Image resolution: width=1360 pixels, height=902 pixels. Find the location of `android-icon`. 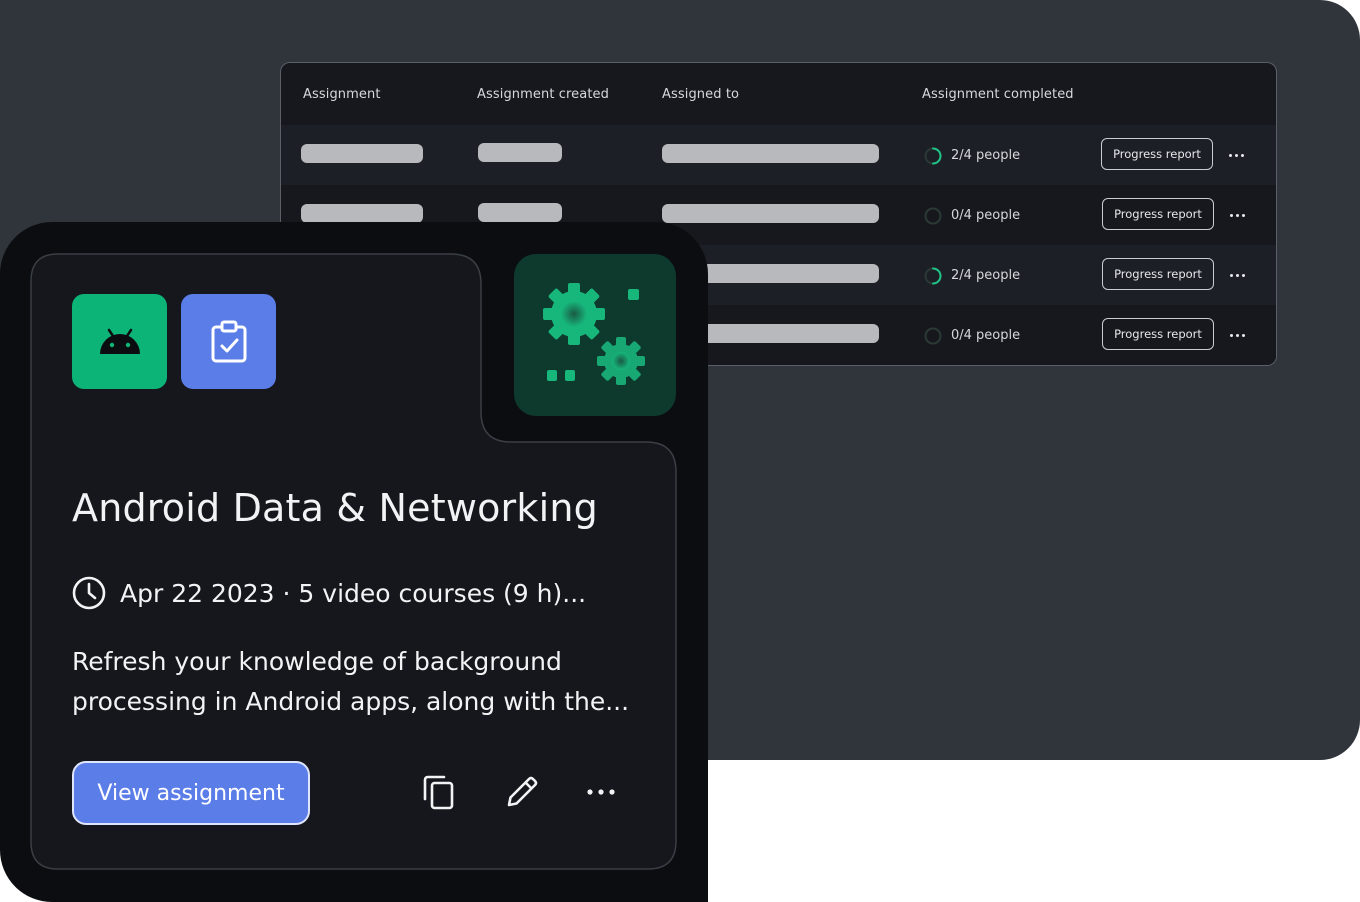

android-icon is located at coordinates (119, 341).